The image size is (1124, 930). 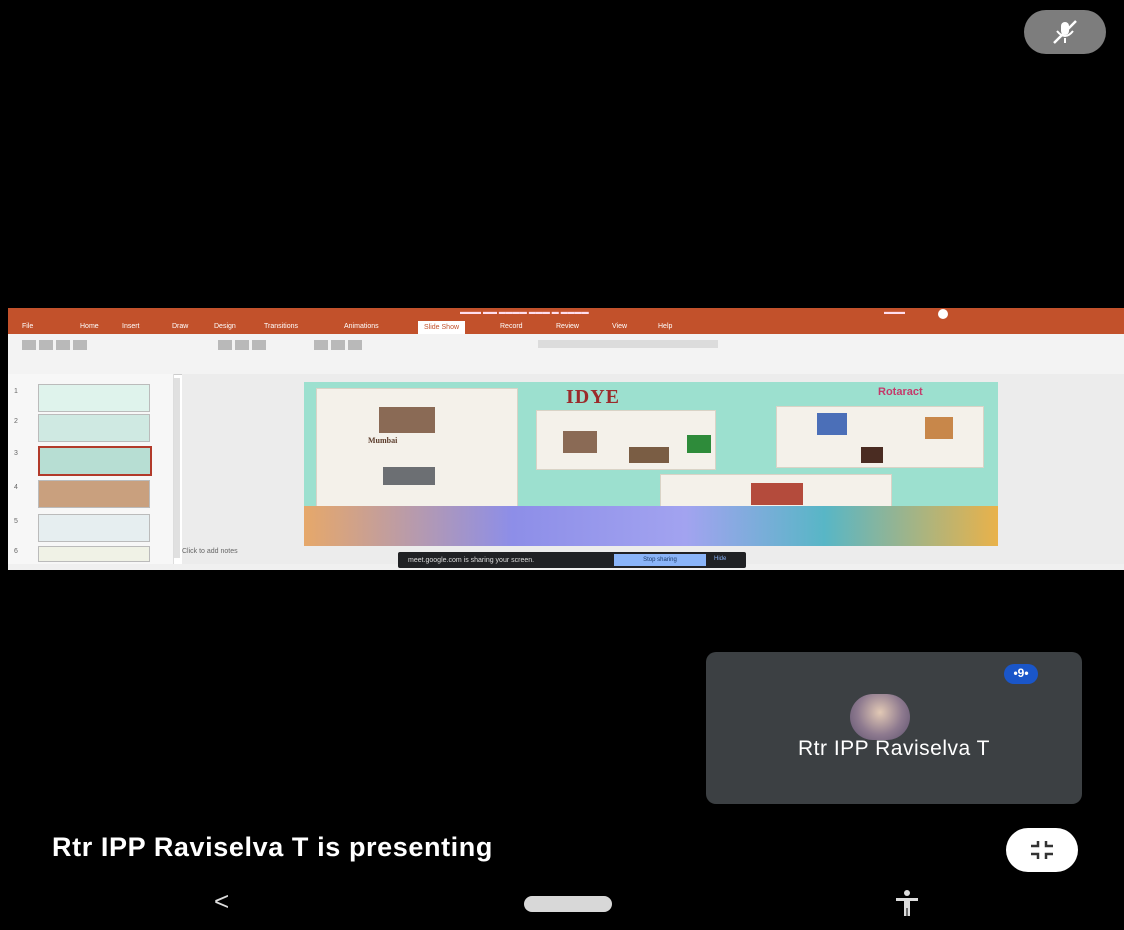 What do you see at coordinates (272, 847) in the screenshot?
I see `presenting-status: Rtr IPP Raviselva T is presenting` at bounding box center [272, 847].